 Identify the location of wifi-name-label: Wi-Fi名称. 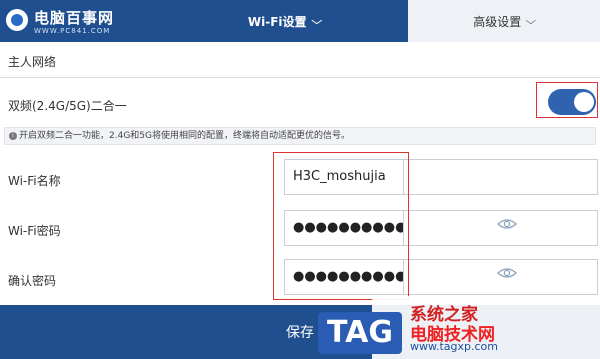
(34, 181).